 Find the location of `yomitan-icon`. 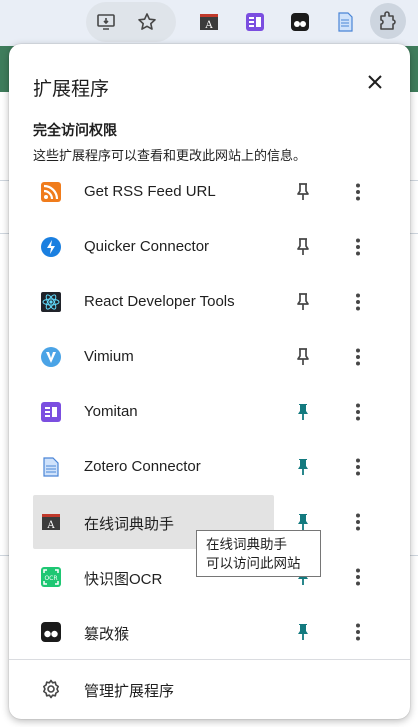

yomitan-icon is located at coordinates (51, 412).